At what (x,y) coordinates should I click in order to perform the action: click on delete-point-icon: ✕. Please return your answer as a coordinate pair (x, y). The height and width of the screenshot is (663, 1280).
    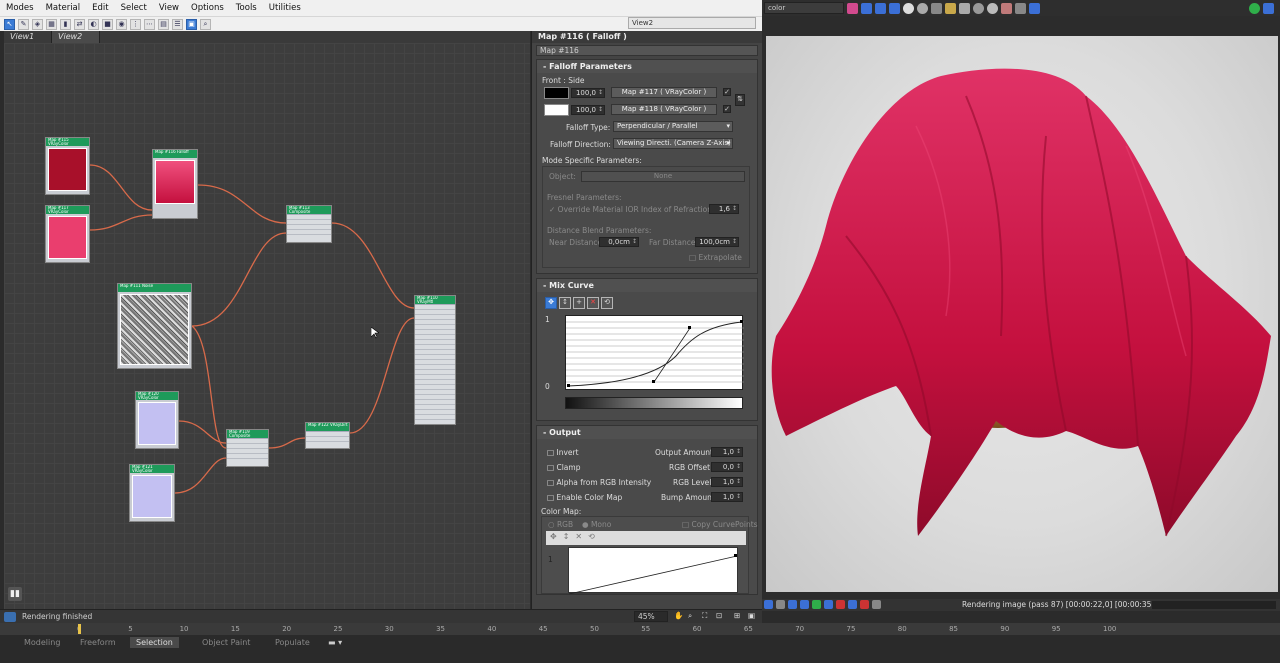
    Looking at the image, I should click on (593, 303).